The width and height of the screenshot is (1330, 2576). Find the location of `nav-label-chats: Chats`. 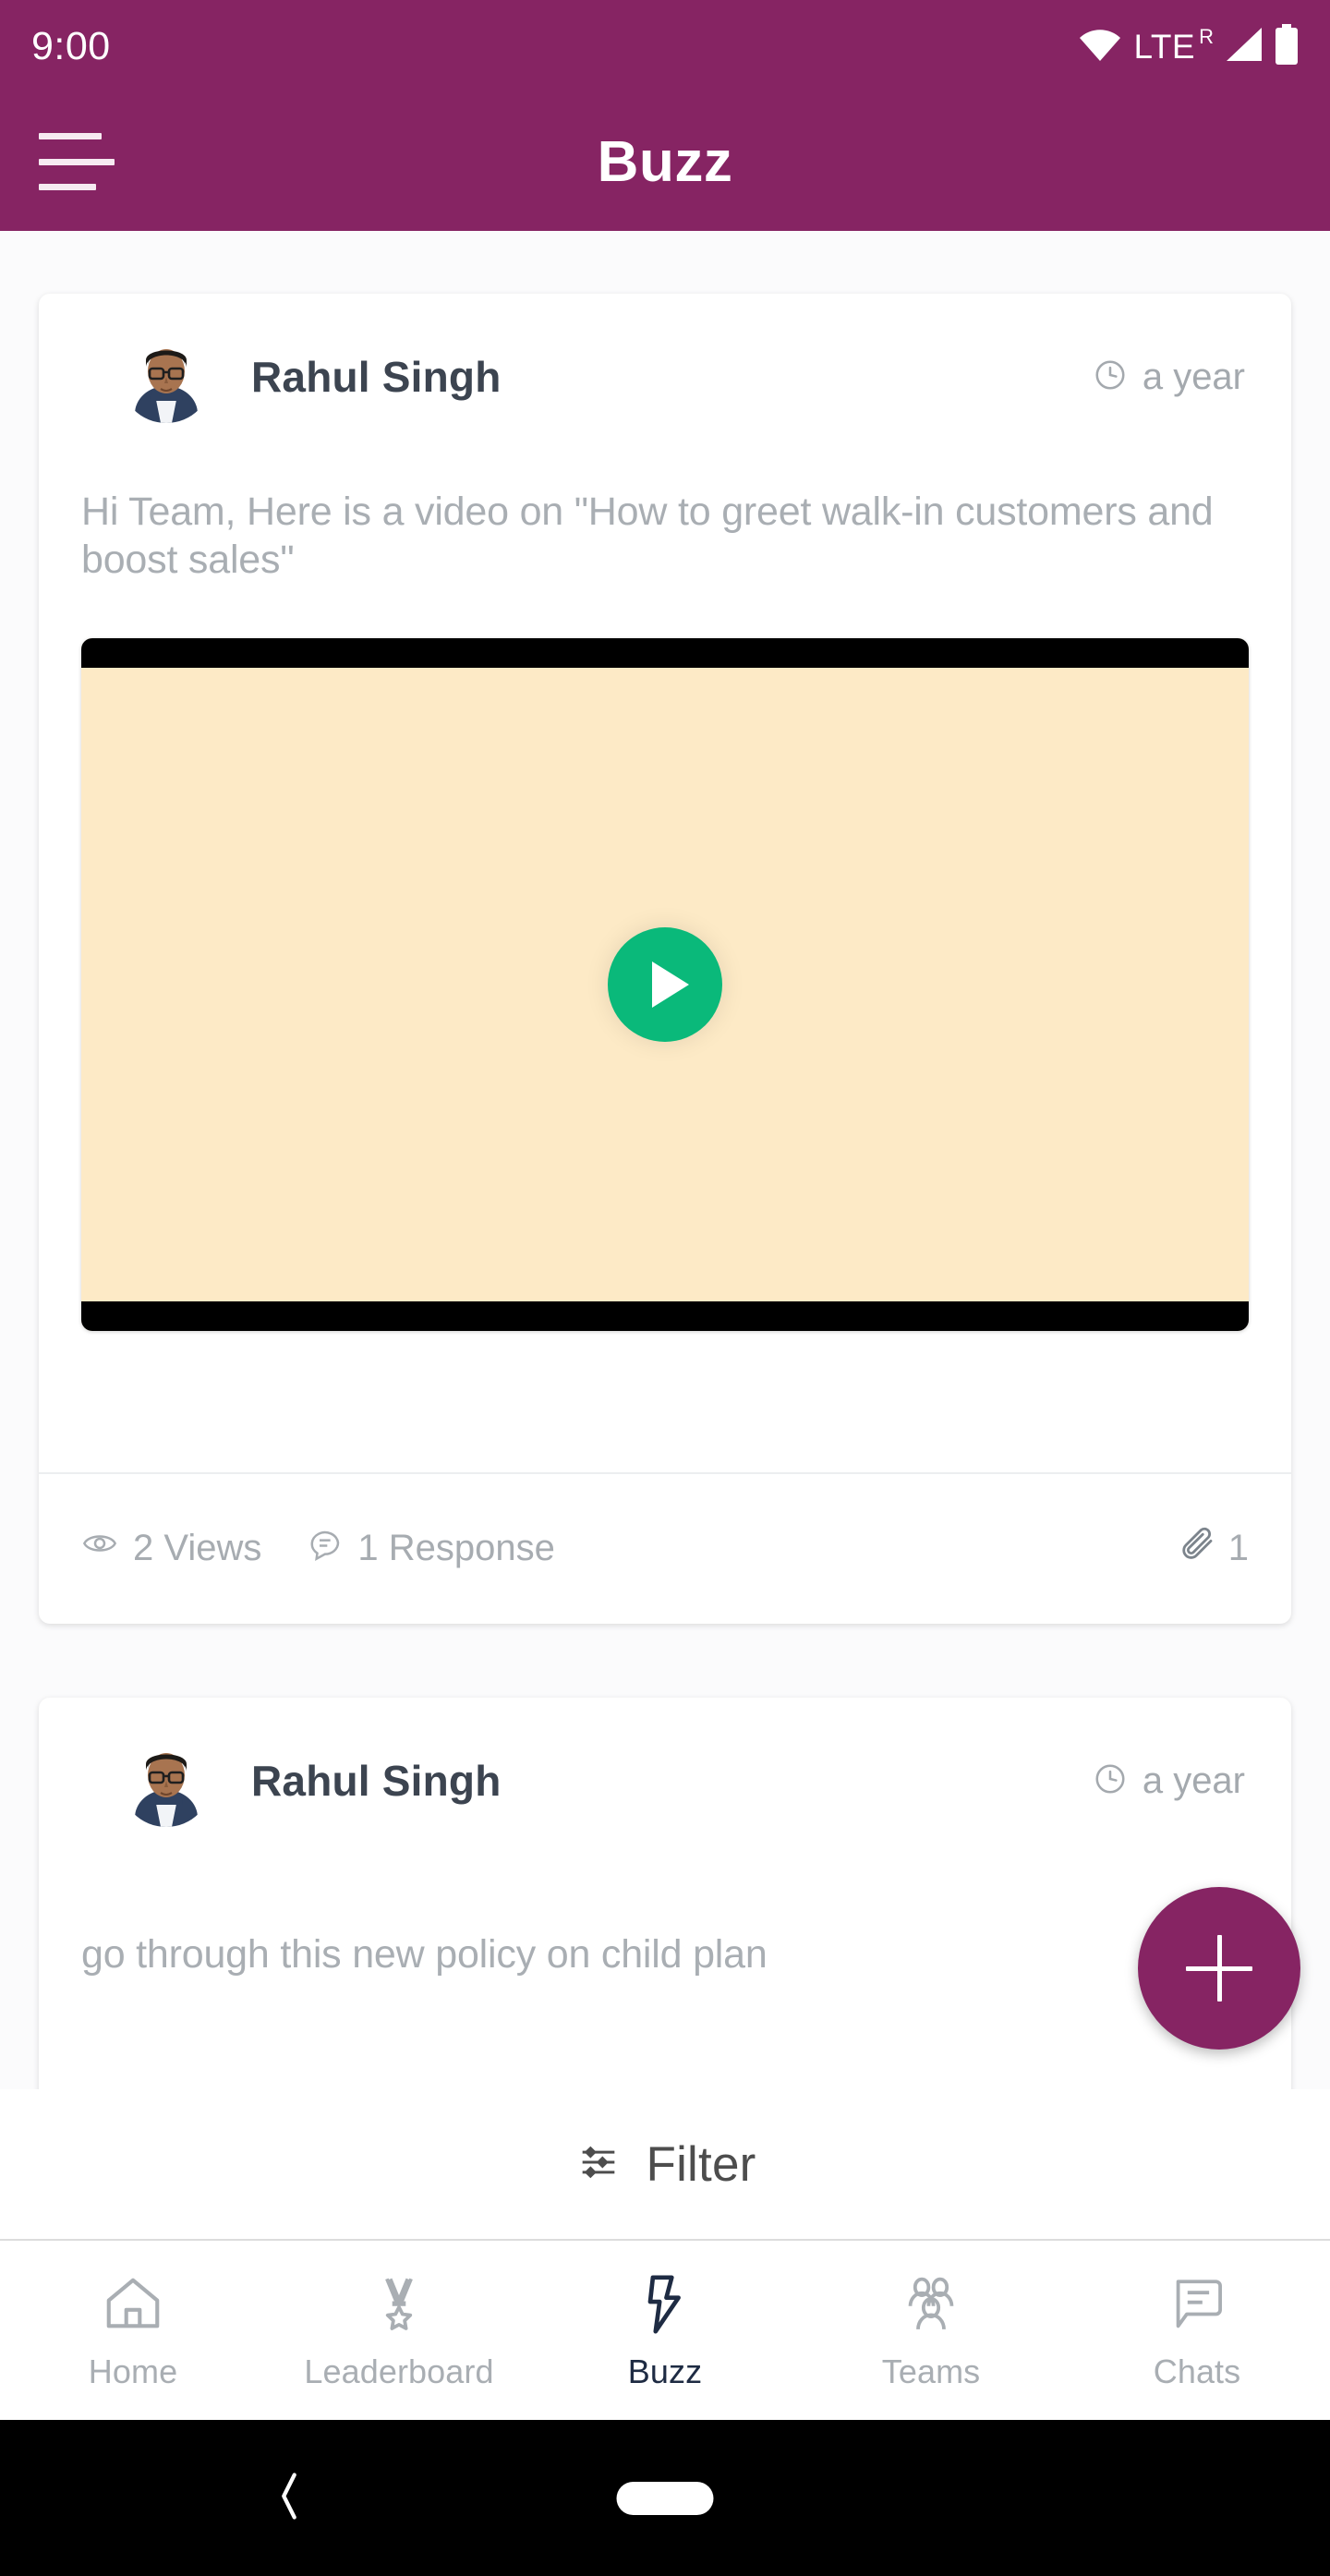

nav-label-chats: Chats is located at coordinates (1197, 2371).